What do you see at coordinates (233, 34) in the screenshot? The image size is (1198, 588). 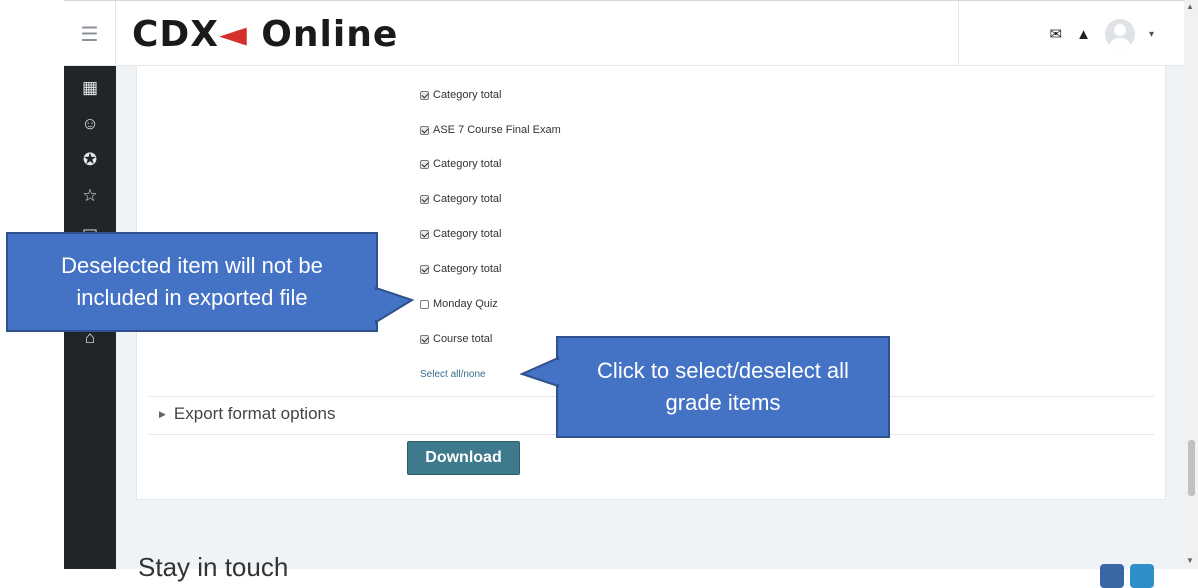 I see `logo-x-mark: ◄` at bounding box center [233, 34].